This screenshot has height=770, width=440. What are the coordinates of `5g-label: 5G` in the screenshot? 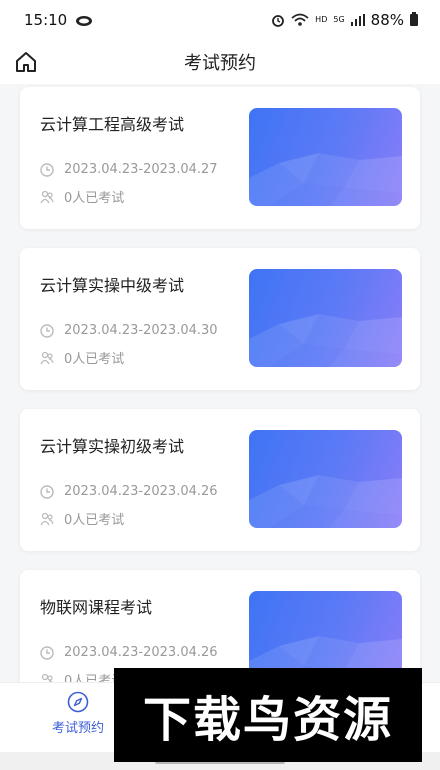 It's located at (339, 19).